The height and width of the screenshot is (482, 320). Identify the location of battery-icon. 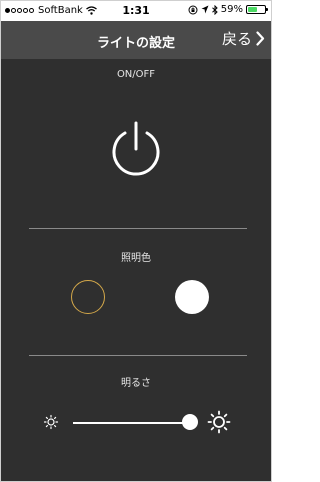
(257, 9).